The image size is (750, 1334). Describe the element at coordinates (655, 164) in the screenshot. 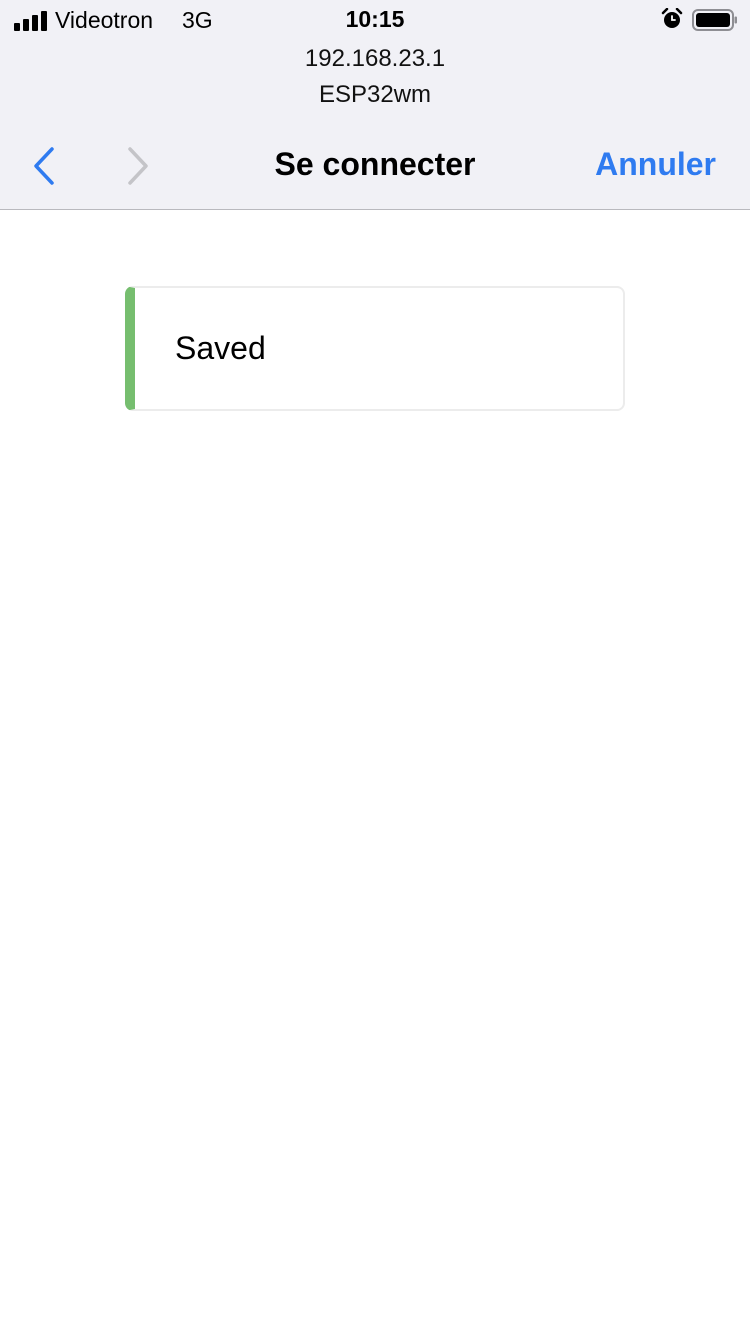

I see `cancel-button: Annuler` at that location.